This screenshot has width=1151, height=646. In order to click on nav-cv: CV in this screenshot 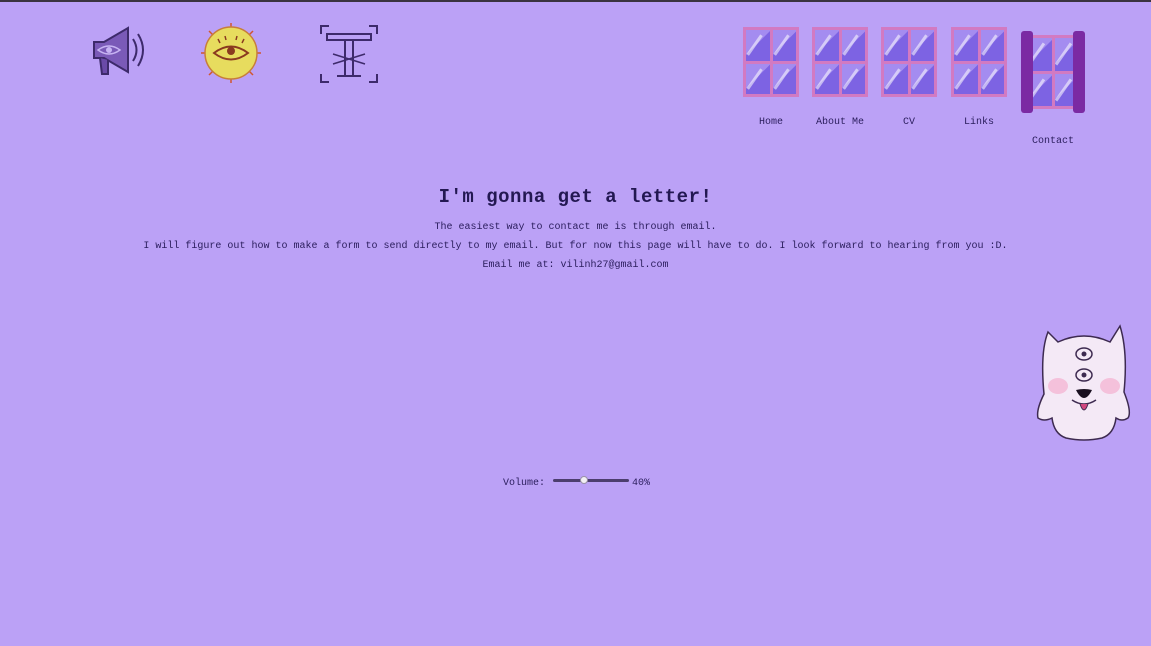, I will do `click(909, 77)`.